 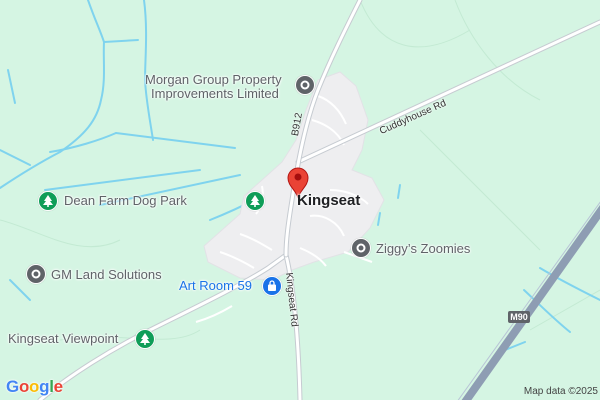 What do you see at coordinates (63, 338) in the screenshot?
I see `kingseat-viewpoint-label: Kingseat Viewpoint` at bounding box center [63, 338].